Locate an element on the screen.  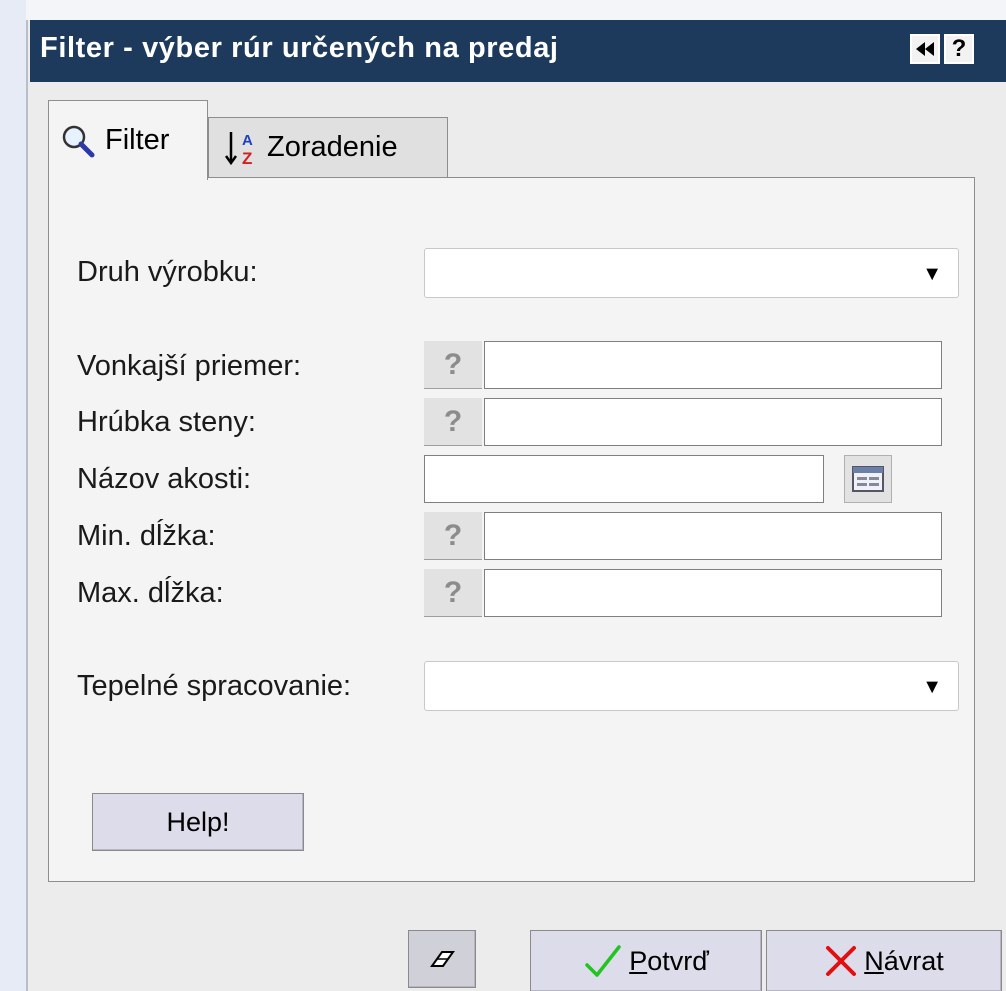
list-lookup-icon is located at coordinates (868, 479).